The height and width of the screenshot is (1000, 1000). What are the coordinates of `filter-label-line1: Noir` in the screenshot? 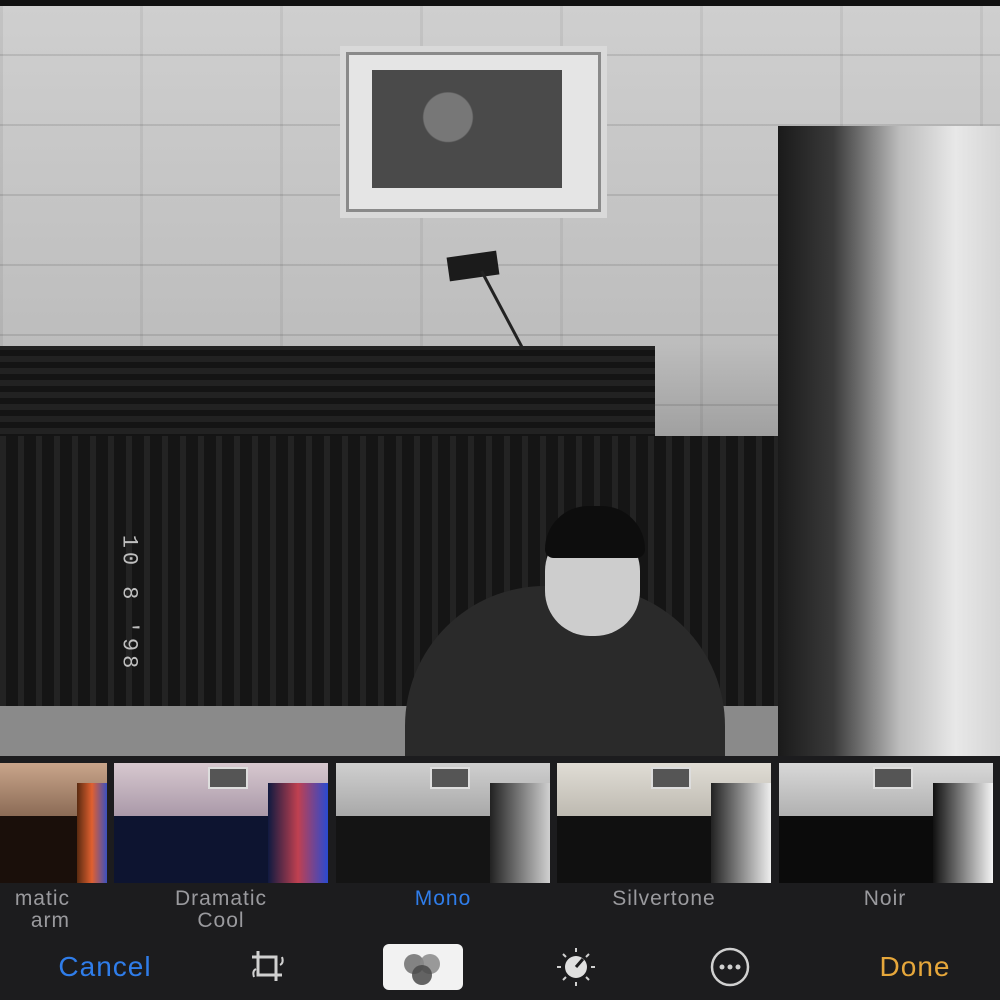 It's located at (885, 898).